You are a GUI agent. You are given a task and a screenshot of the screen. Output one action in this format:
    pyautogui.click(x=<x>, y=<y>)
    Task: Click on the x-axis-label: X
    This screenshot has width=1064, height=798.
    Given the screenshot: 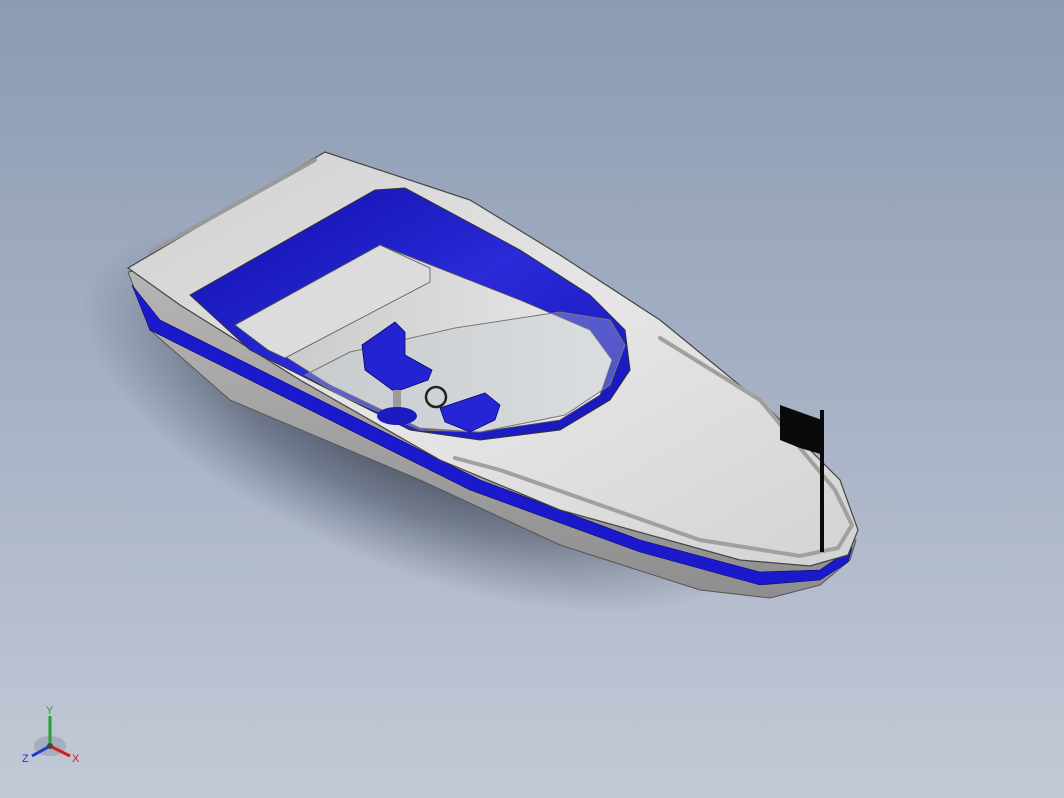 What is the action you would take?
    pyautogui.click(x=76, y=759)
    